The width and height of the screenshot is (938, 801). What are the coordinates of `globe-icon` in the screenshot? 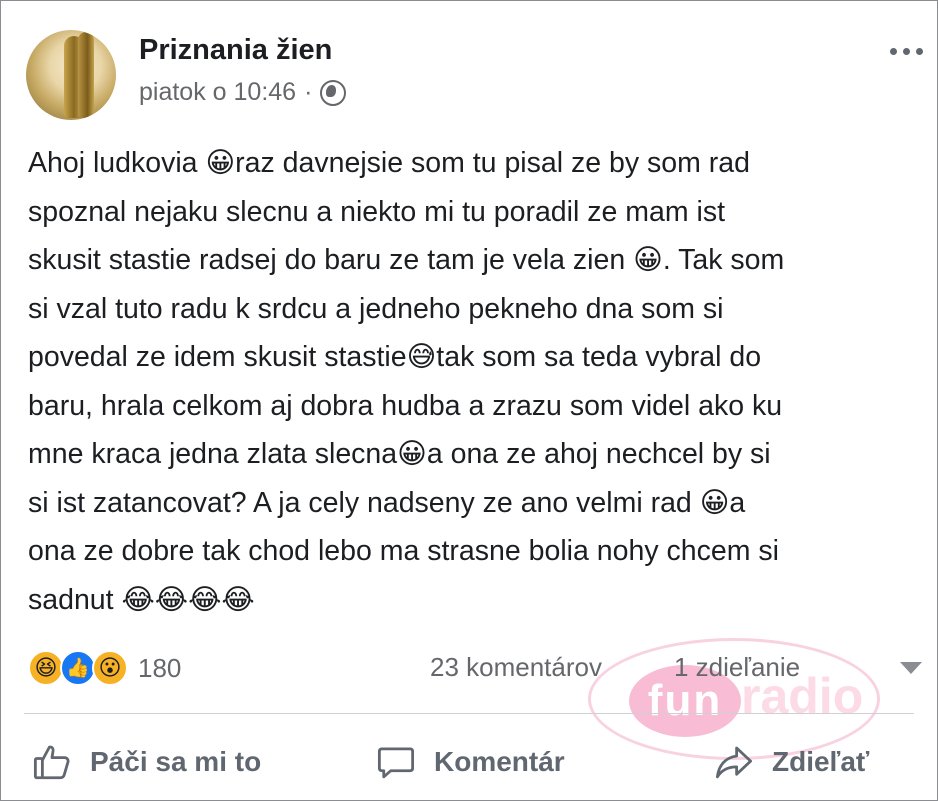 It's located at (333, 92).